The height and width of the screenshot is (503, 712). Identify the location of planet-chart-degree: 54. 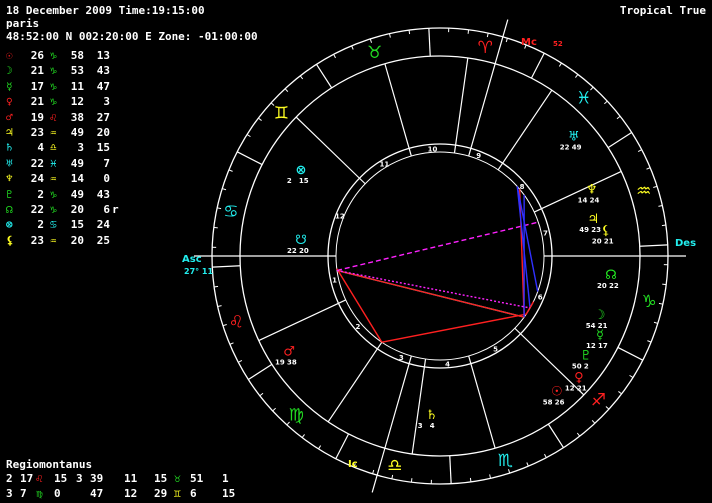
(591, 326).